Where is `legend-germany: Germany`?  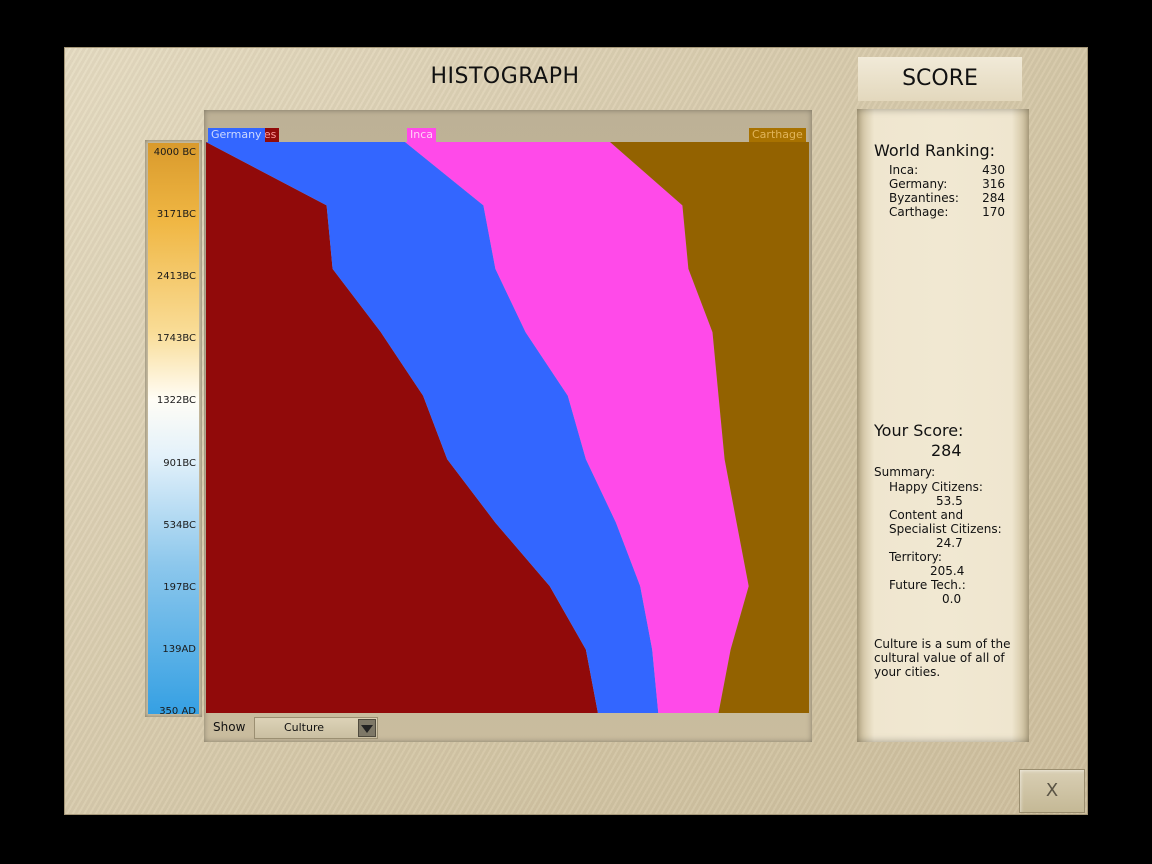 legend-germany: Germany is located at coordinates (236, 135).